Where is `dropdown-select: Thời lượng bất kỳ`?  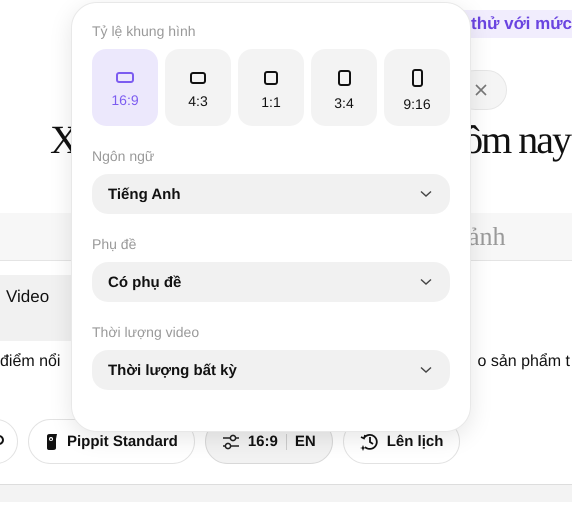 dropdown-select: Thời lượng bất kỳ is located at coordinates (271, 370).